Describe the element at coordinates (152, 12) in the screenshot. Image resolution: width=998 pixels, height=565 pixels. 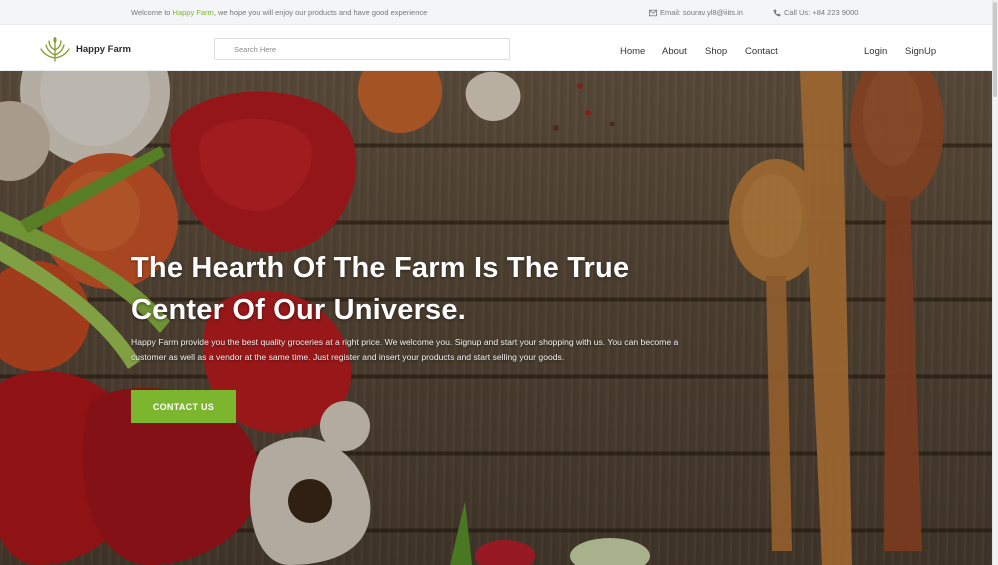
I see `welcome-prefix: Welcome to` at that location.